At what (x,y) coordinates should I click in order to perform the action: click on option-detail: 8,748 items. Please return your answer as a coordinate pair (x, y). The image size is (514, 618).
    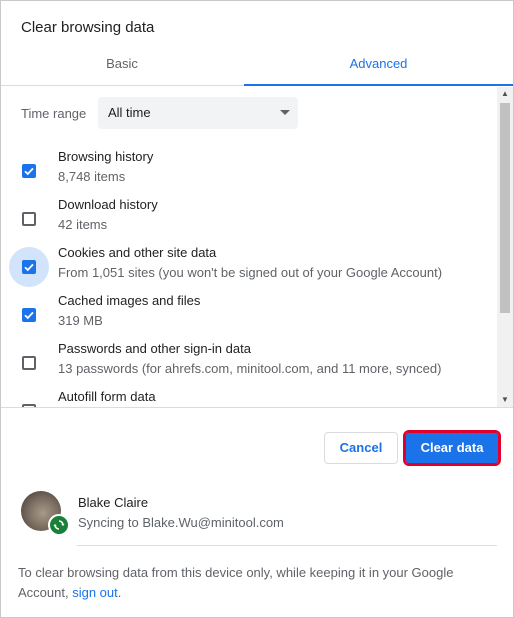
    Looking at the image, I should click on (92, 176).